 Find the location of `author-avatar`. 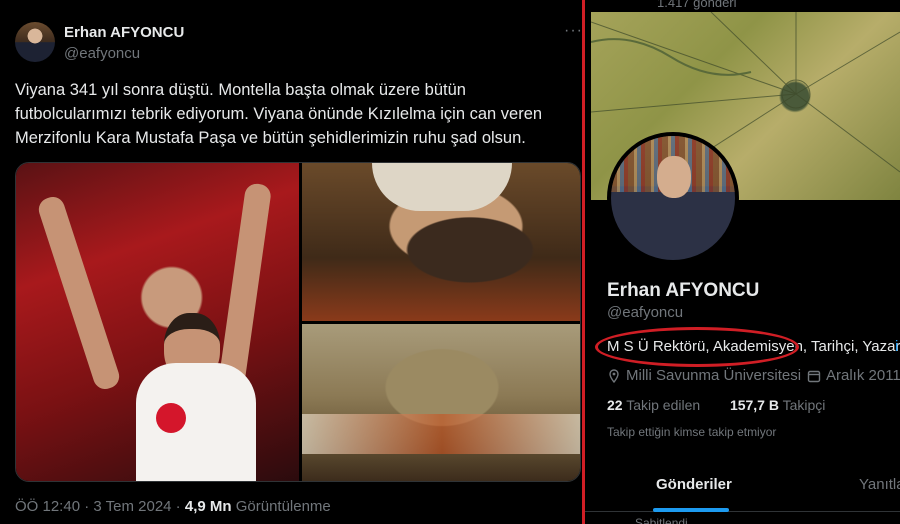

author-avatar is located at coordinates (35, 42).